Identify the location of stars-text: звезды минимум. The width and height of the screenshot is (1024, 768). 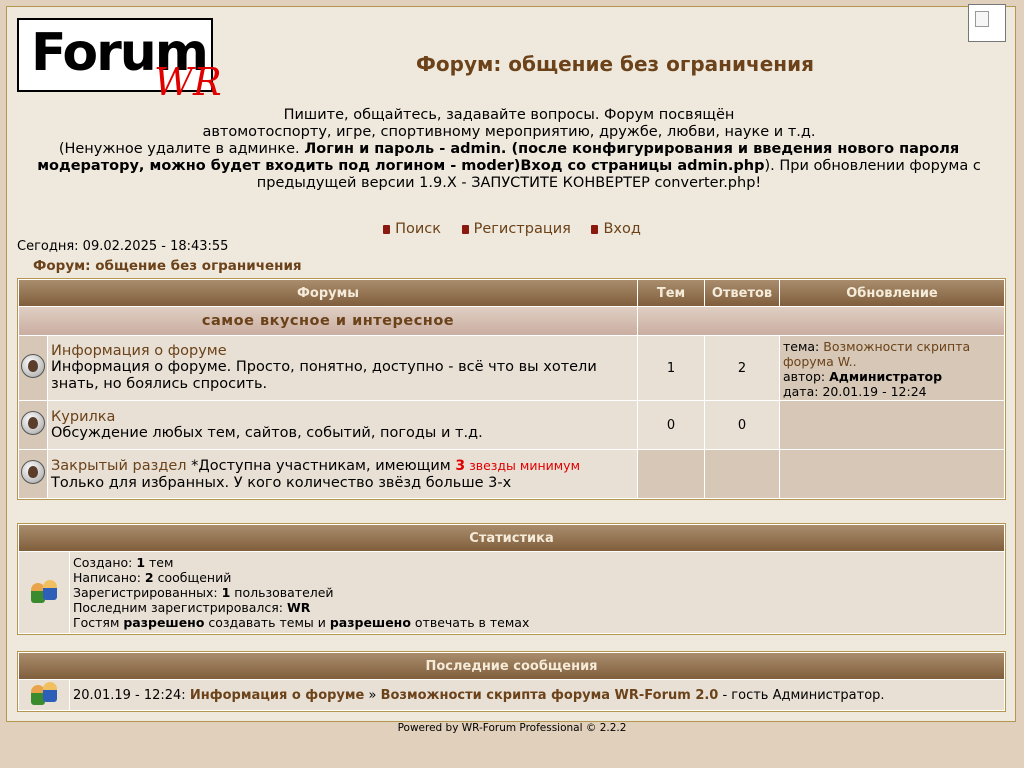
(523, 465).